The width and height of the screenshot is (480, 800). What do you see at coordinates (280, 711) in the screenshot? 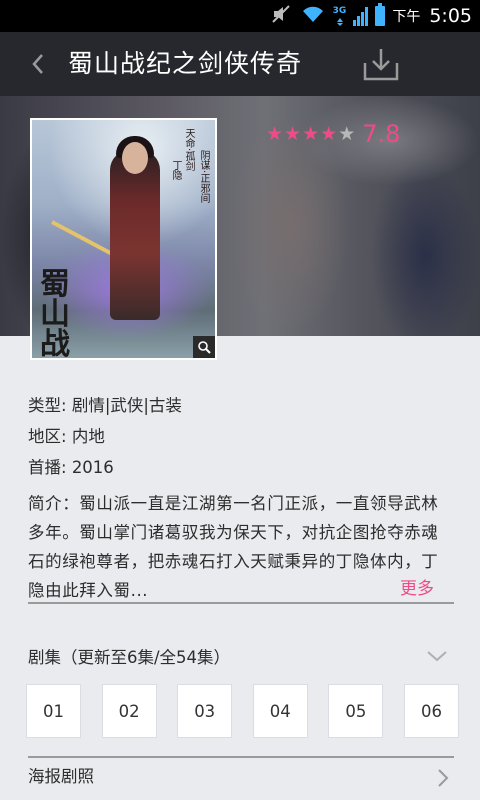
I see `episode-button: 04` at bounding box center [280, 711].